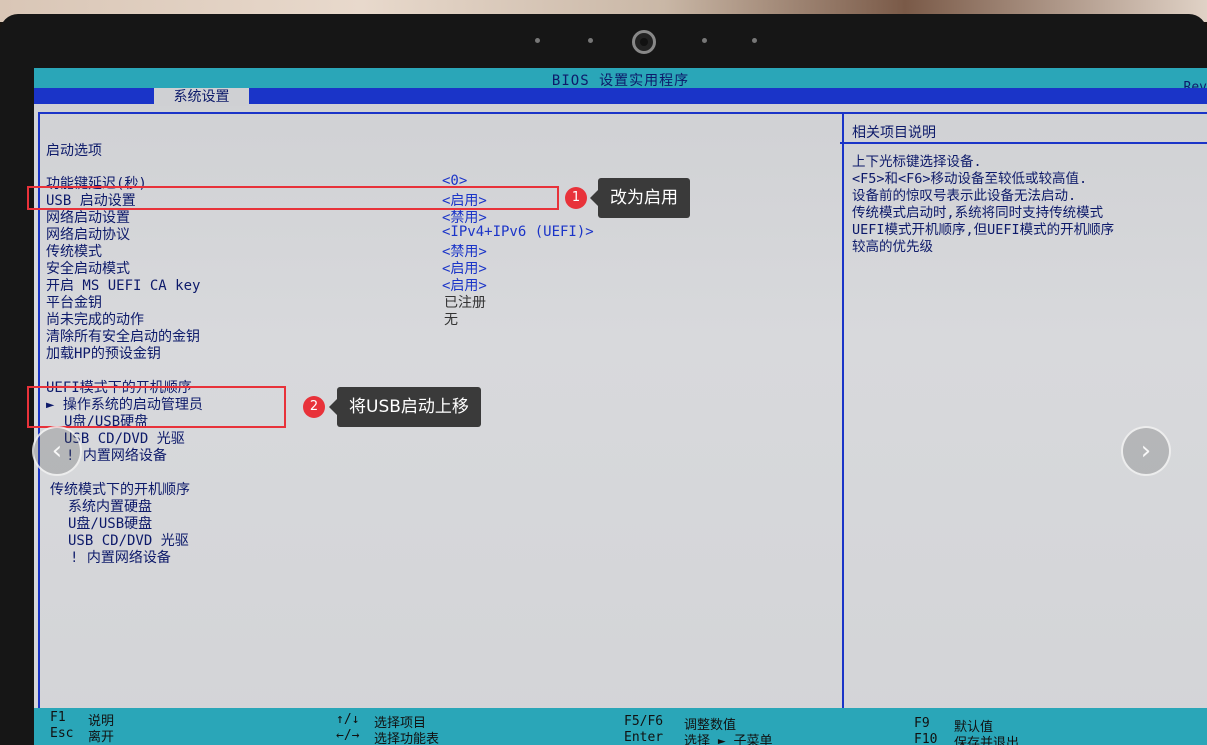 This screenshot has height=745, width=1207. I want to click on next-image-button: ›, so click(1146, 451).